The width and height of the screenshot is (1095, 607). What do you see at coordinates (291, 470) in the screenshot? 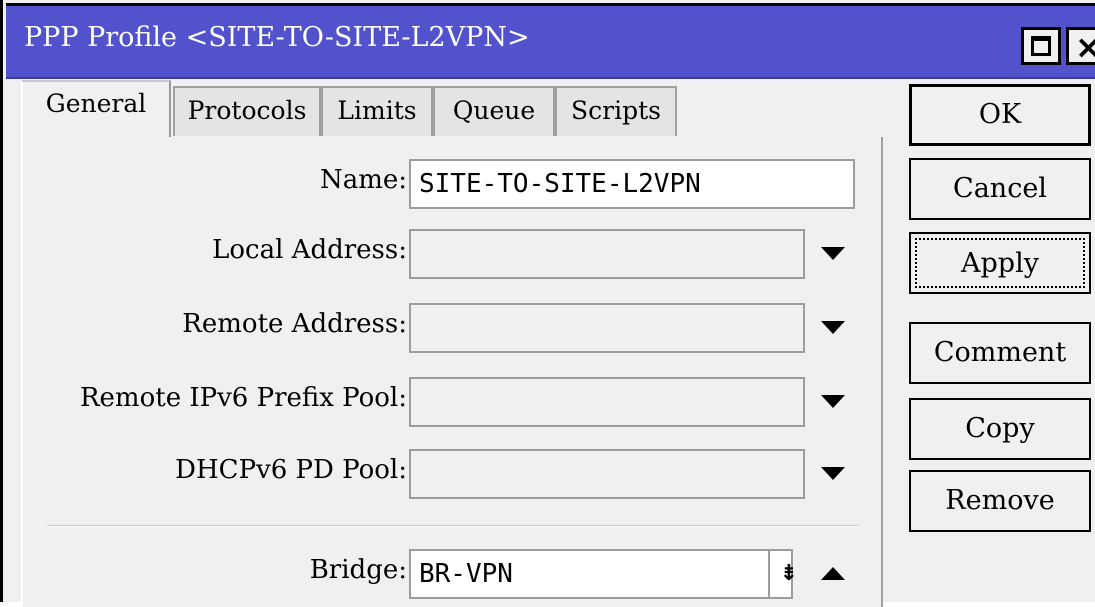
I see `dhcpv6-pd-pool-label: DHCPv6 PD Pool:` at bounding box center [291, 470].